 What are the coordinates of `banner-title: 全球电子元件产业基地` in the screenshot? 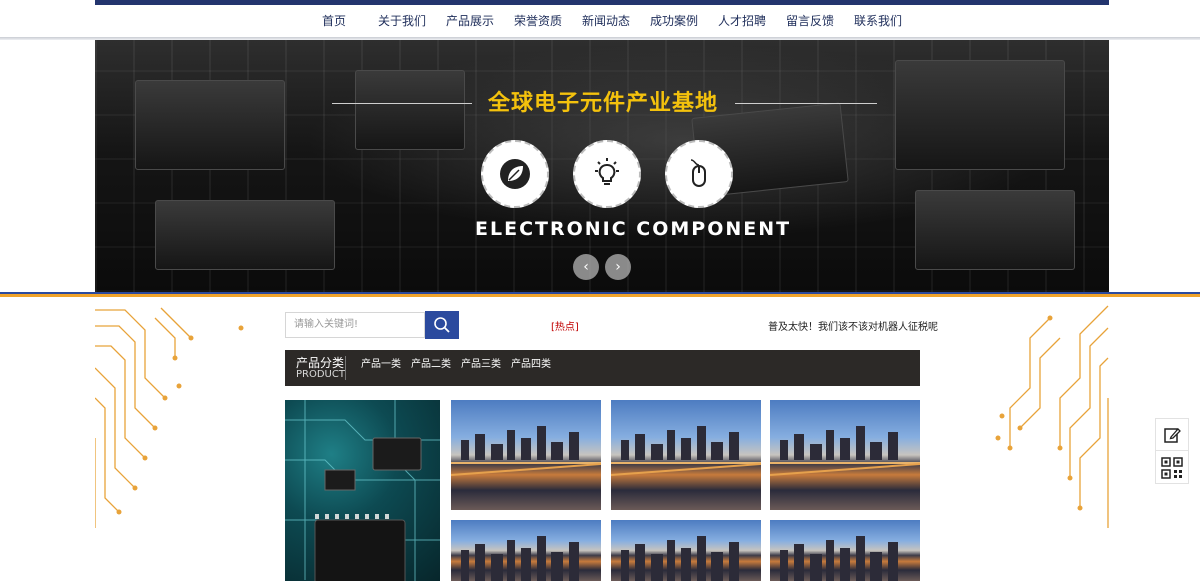 It's located at (602, 103).